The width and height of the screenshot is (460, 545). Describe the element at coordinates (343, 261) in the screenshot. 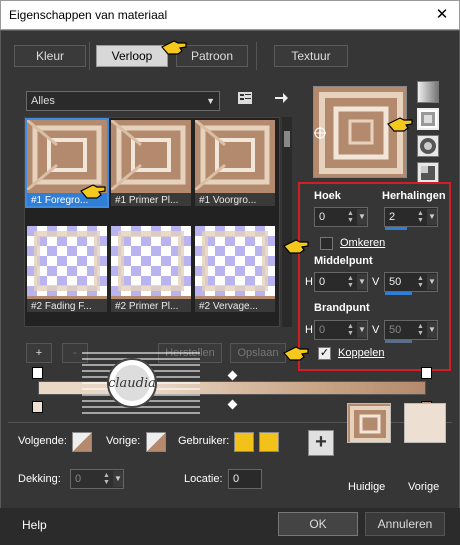

I see `center-label: Middelpunt` at that location.